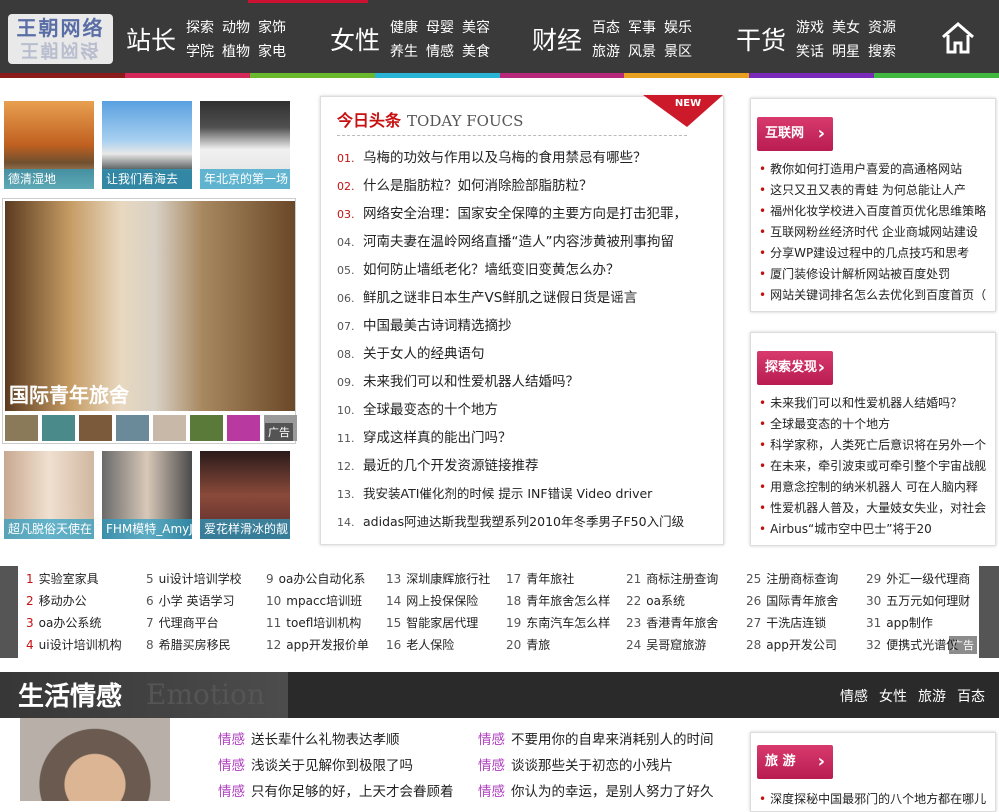  I want to click on tab-emotion: 情感, so click(854, 696).